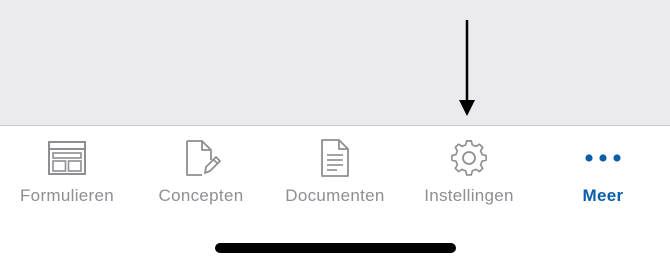  What do you see at coordinates (469, 195) in the screenshot?
I see `tab-label: Instellingen` at bounding box center [469, 195].